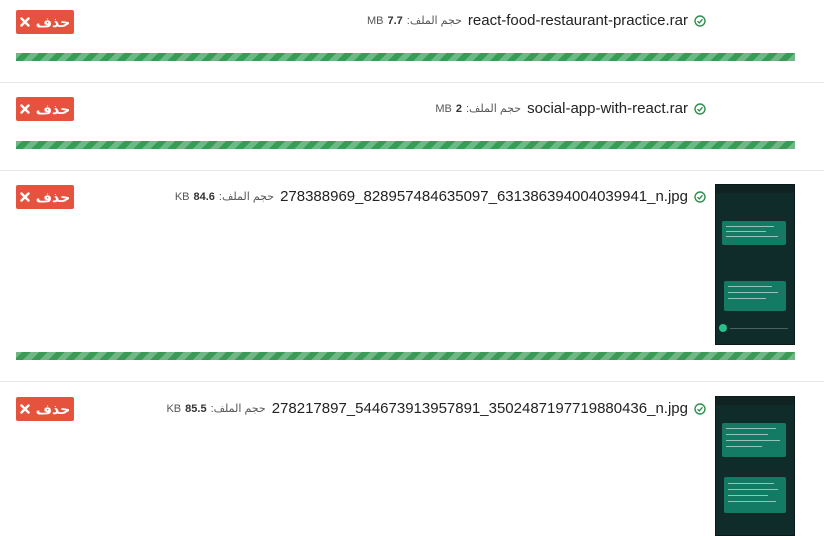 The height and width of the screenshot is (536, 824). Describe the element at coordinates (577, 20) in the screenshot. I see `file-name: react-food-restaurant-practice.rar` at that location.